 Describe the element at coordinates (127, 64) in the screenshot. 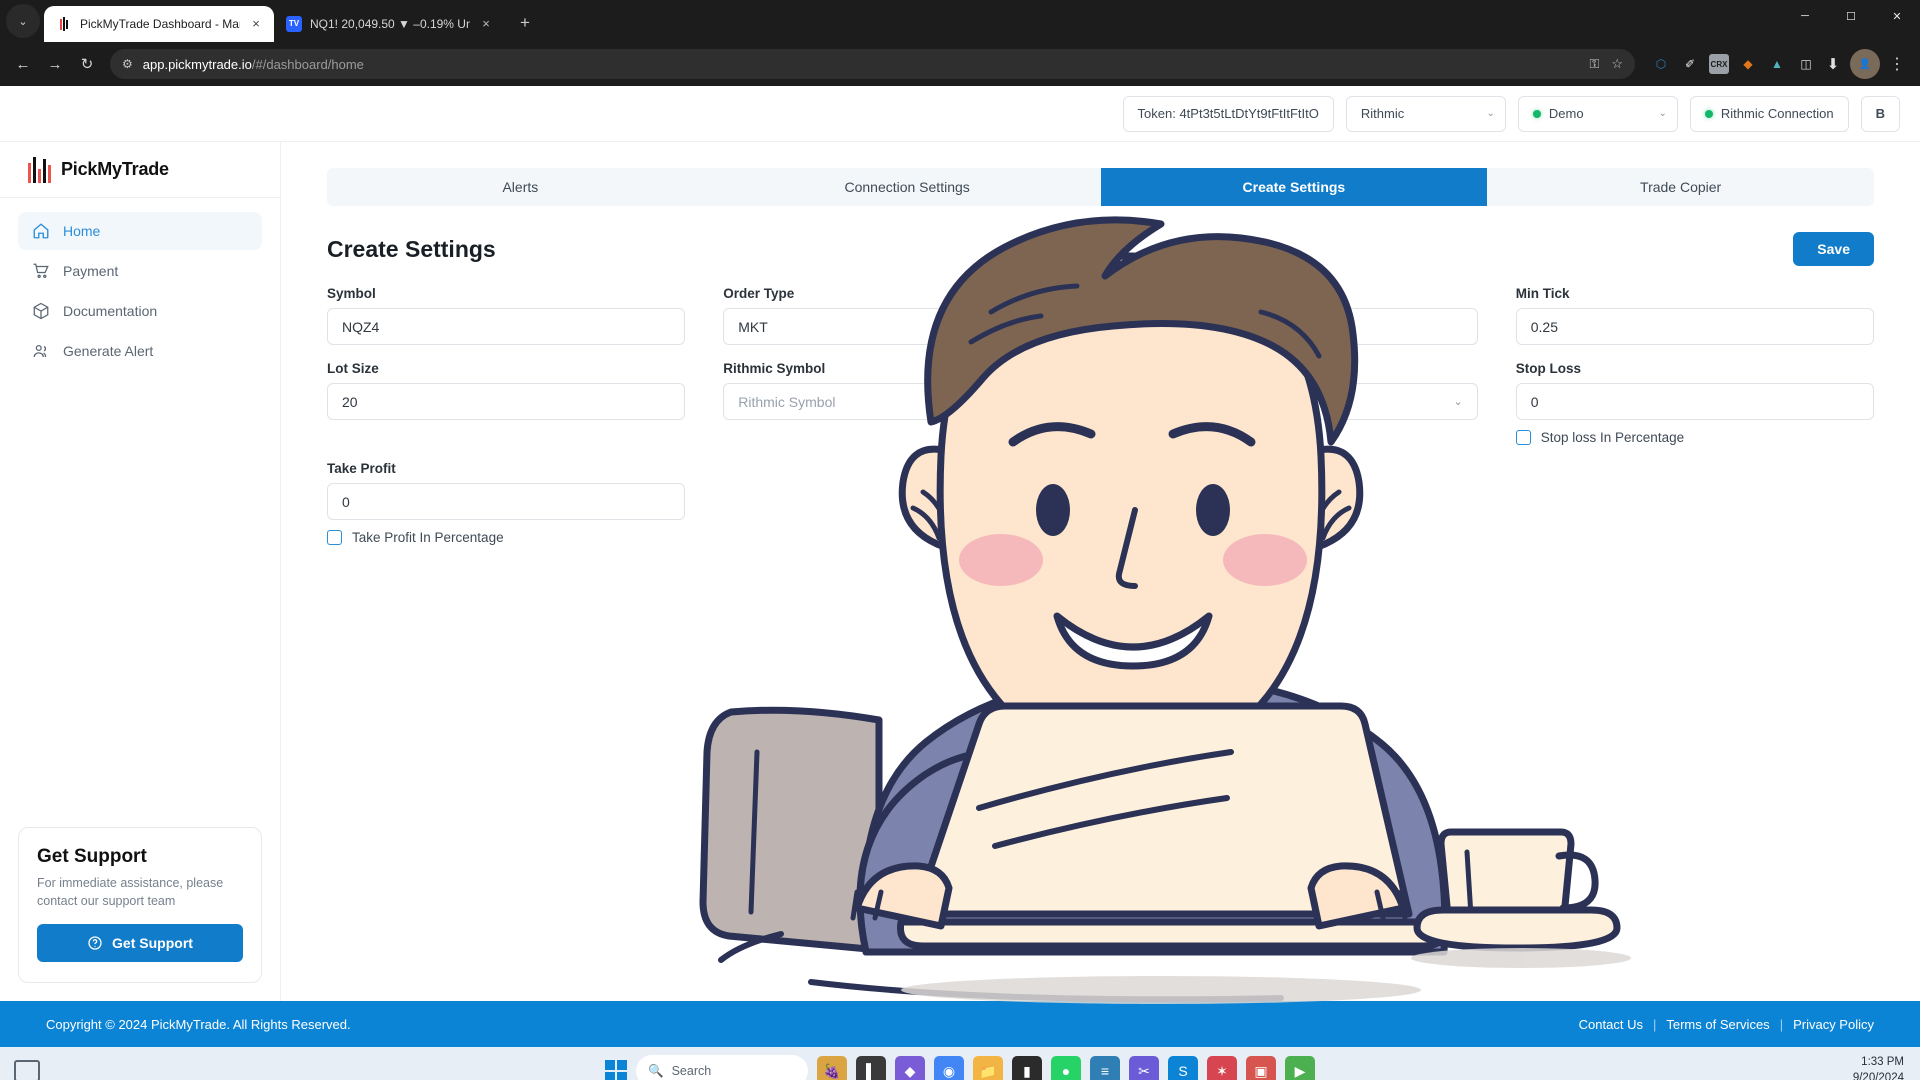

I see `site-settings-icon: ⚙` at that location.